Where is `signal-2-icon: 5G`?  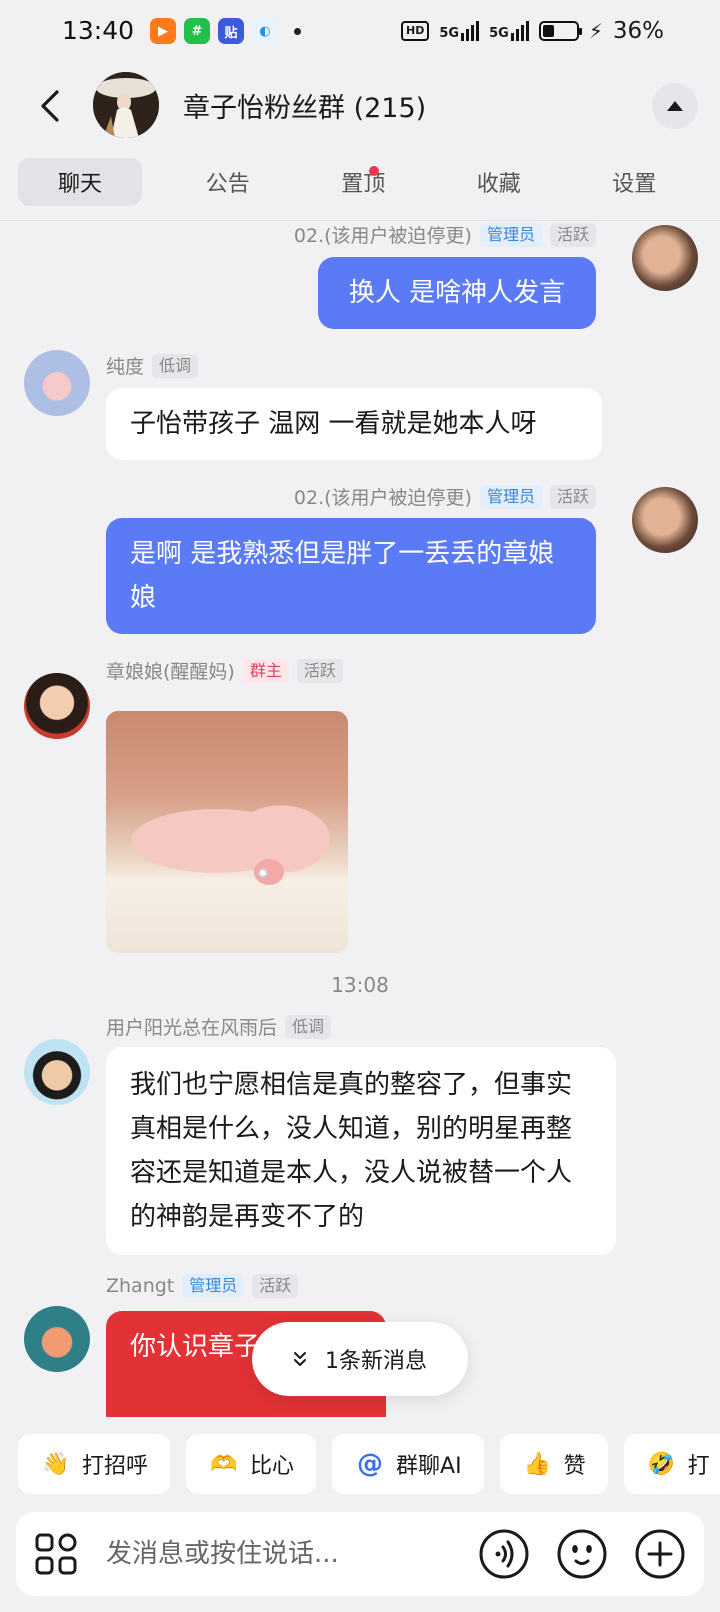
signal-2-icon: 5G is located at coordinates (509, 31).